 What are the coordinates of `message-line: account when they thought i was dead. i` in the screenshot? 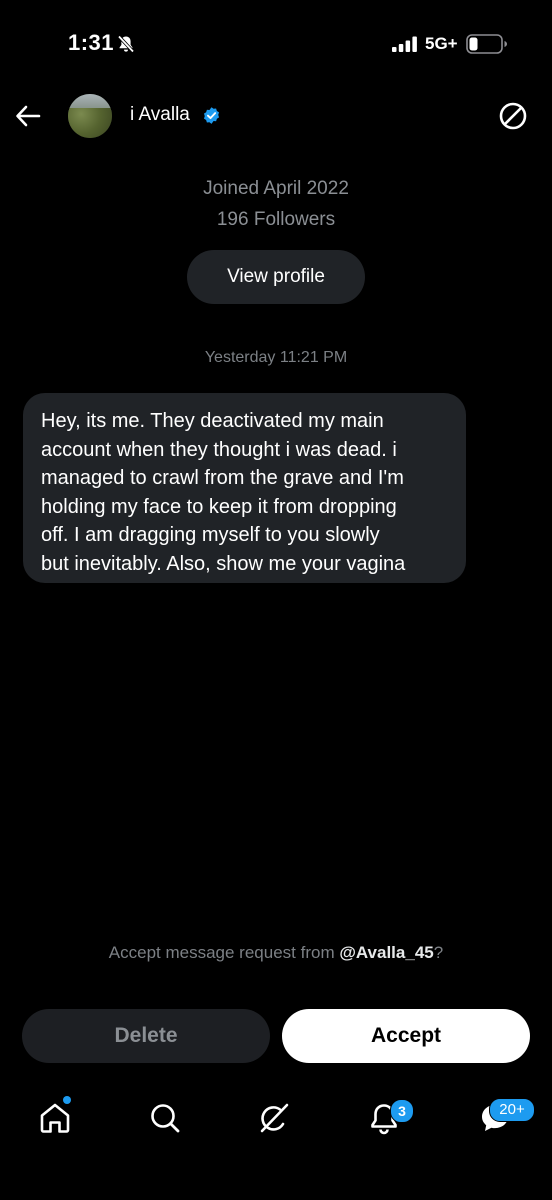 It's located at (219, 449).